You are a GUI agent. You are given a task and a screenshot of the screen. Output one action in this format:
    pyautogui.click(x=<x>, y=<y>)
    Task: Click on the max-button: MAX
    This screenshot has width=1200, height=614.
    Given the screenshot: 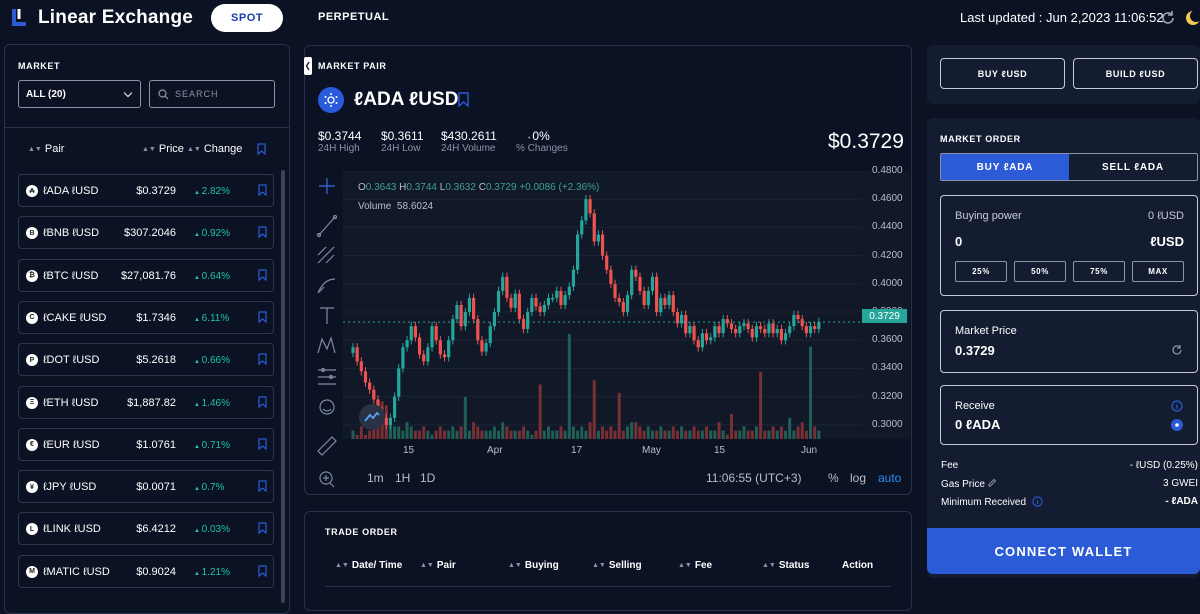 What is the action you would take?
    pyautogui.click(x=1158, y=271)
    